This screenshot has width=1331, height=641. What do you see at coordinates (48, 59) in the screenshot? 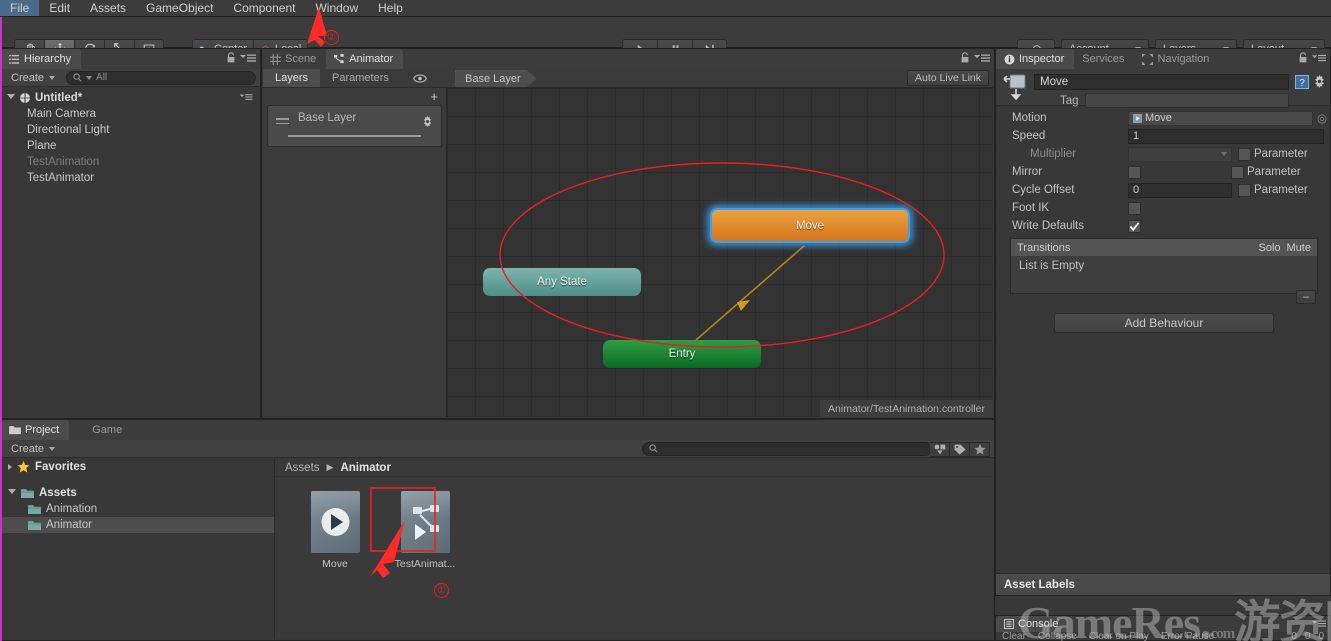
I see `tab-hierarchy-label: Hierarchy` at bounding box center [48, 59].